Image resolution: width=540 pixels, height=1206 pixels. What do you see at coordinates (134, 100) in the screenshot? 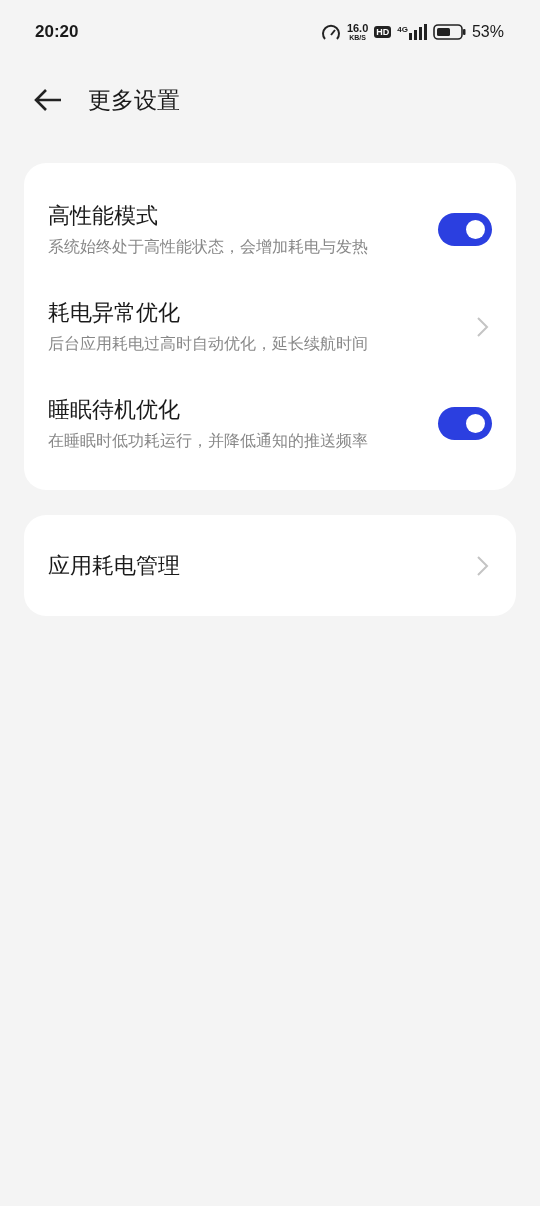
I see `page-title: 更多设置` at bounding box center [134, 100].